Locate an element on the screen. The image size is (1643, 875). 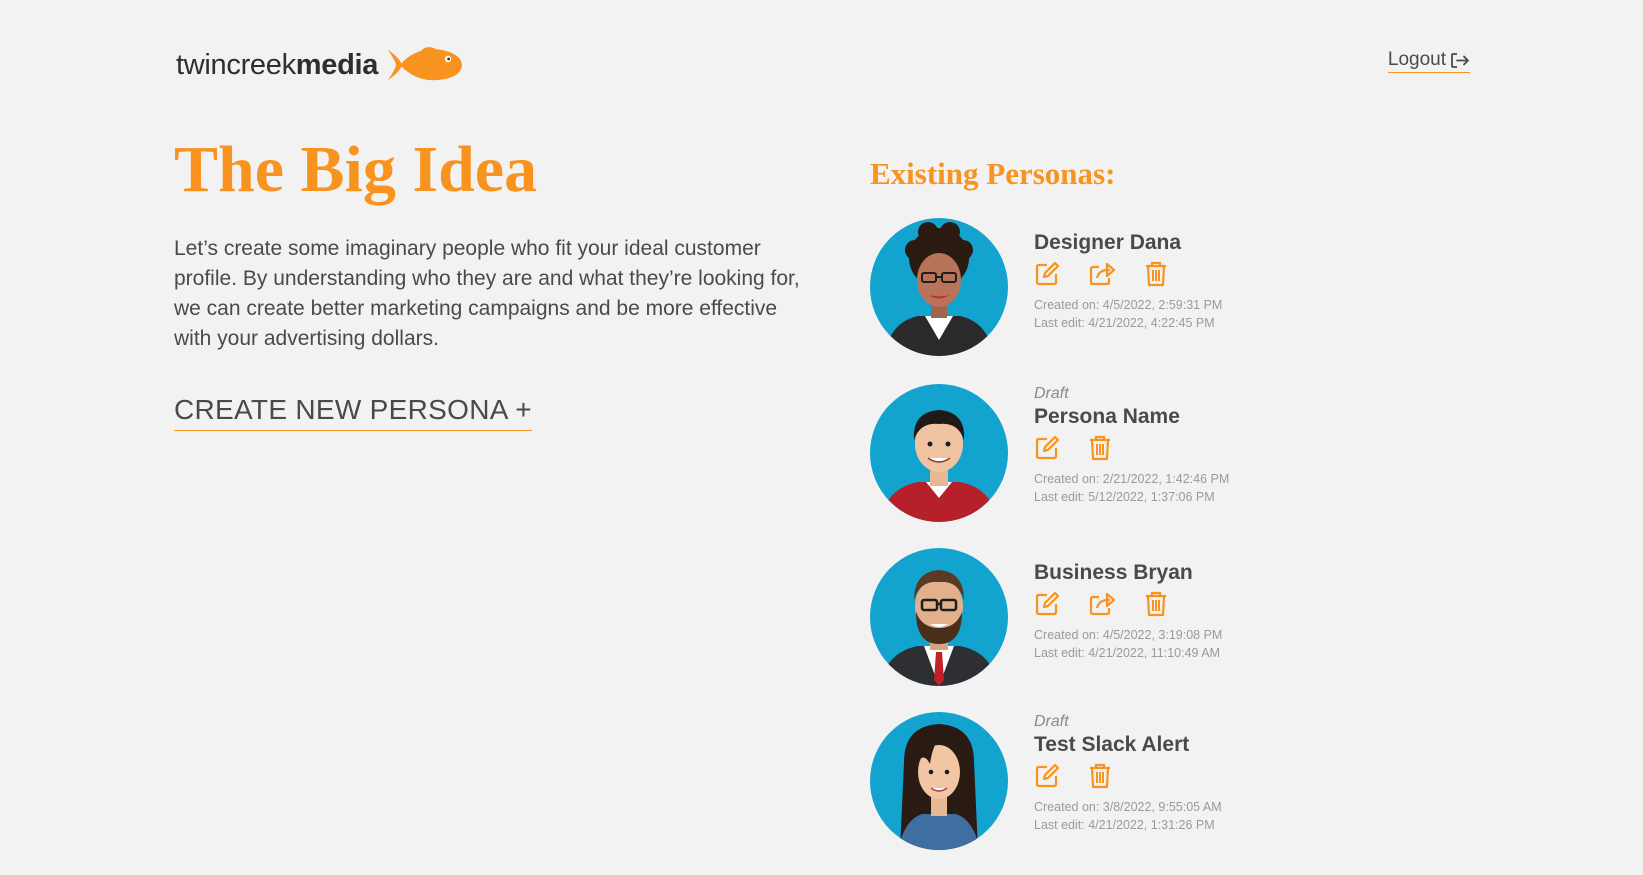
woman-avatar-icon is located at coordinates (939, 289).